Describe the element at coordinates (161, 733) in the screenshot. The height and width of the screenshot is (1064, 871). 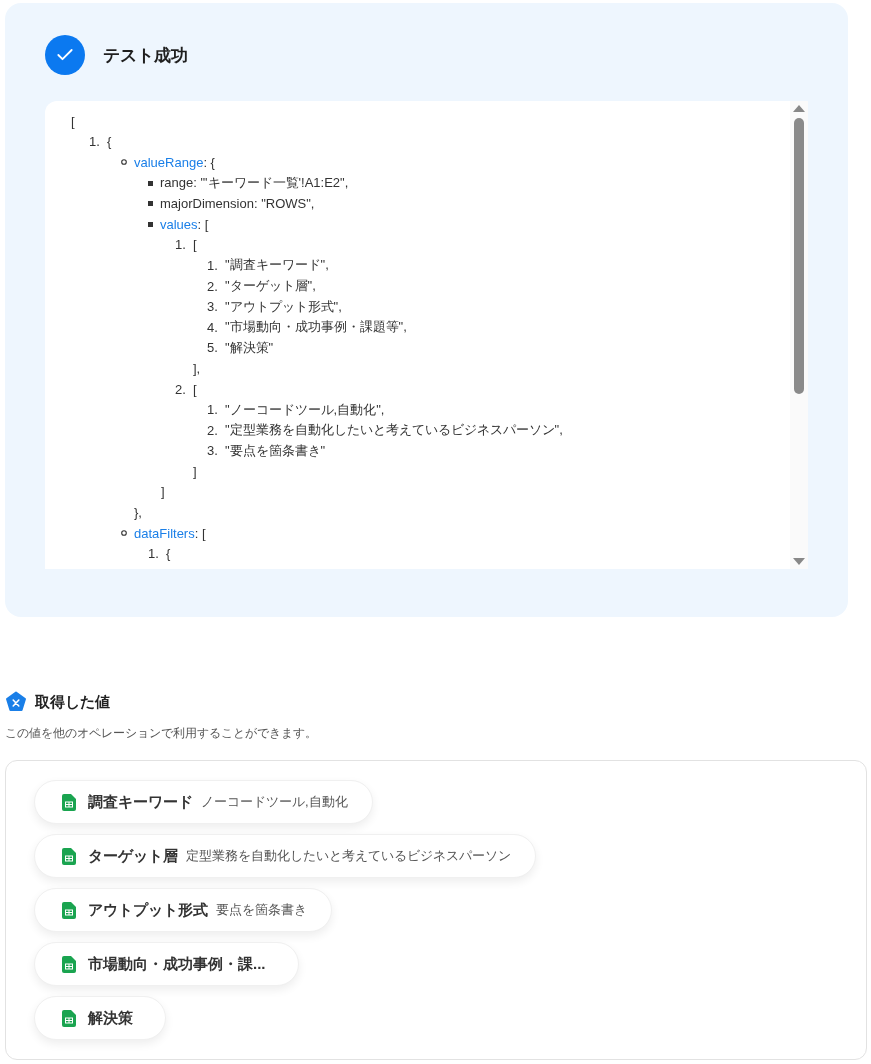
I see `section-description: この値を他のオペレーションで利用することができます。` at that location.